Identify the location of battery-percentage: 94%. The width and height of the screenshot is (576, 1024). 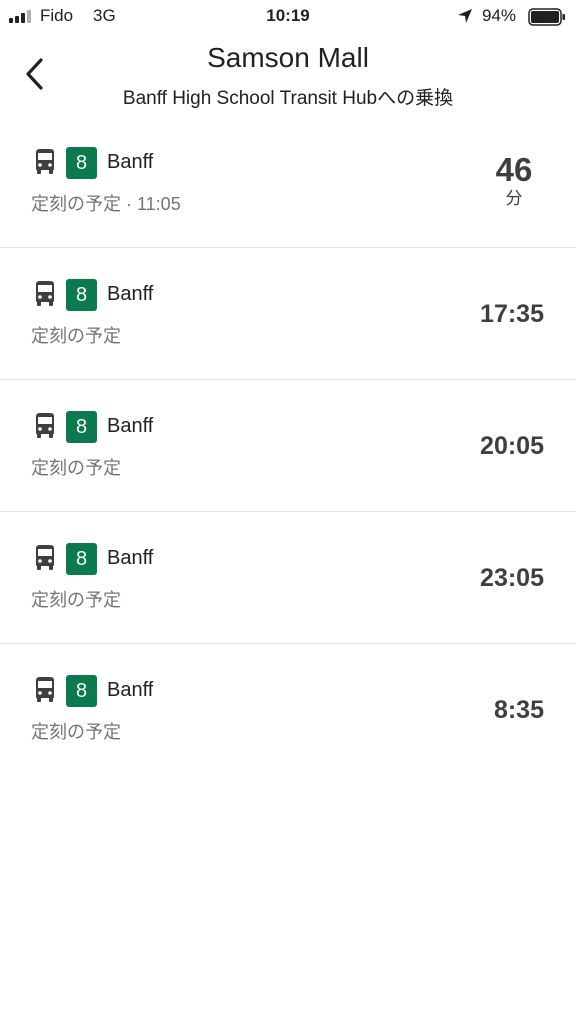
(499, 15).